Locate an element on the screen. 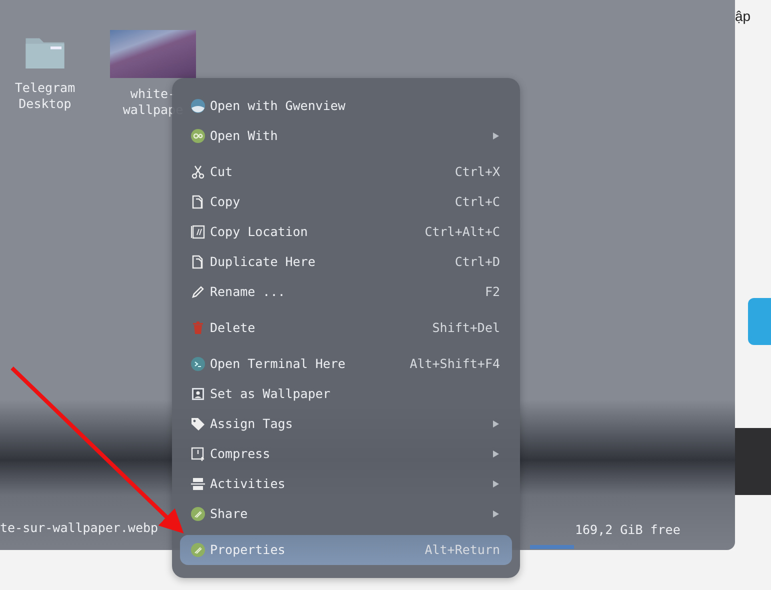 The height and width of the screenshot is (590, 771). menu-item: Delete Shift+Del is located at coordinates (346, 328).